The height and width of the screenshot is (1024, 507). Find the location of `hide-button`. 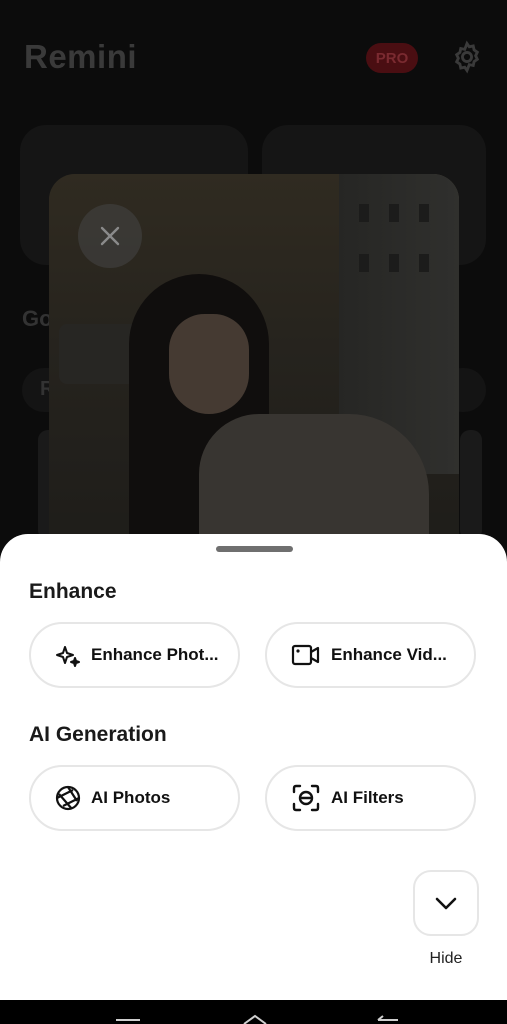

hide-button is located at coordinates (446, 903).